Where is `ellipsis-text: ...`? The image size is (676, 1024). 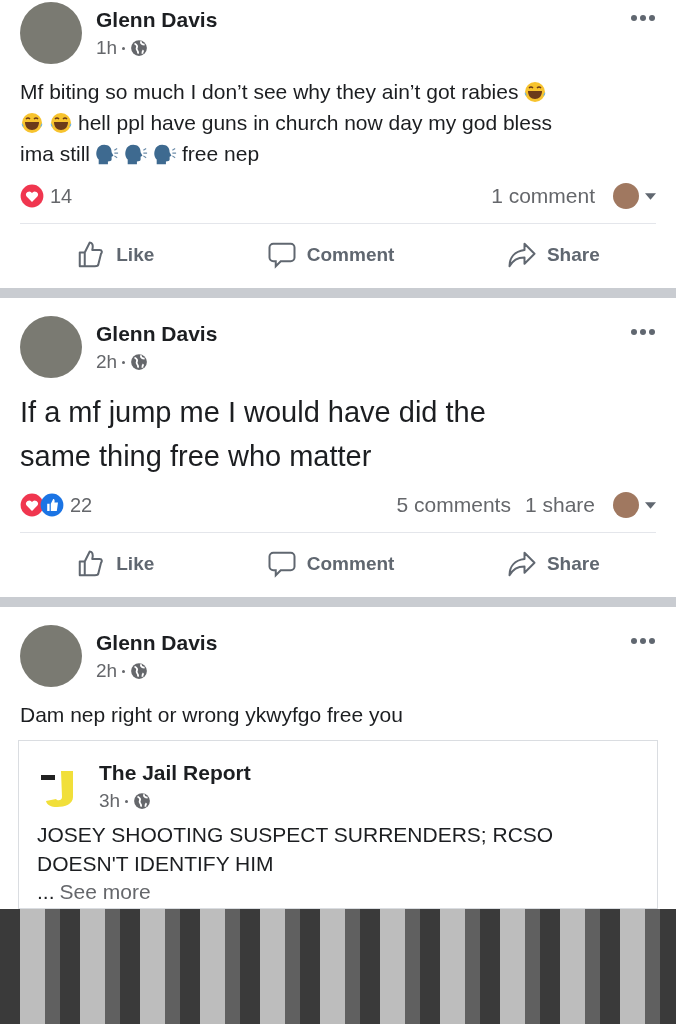
ellipsis-text: ... is located at coordinates (46, 891).